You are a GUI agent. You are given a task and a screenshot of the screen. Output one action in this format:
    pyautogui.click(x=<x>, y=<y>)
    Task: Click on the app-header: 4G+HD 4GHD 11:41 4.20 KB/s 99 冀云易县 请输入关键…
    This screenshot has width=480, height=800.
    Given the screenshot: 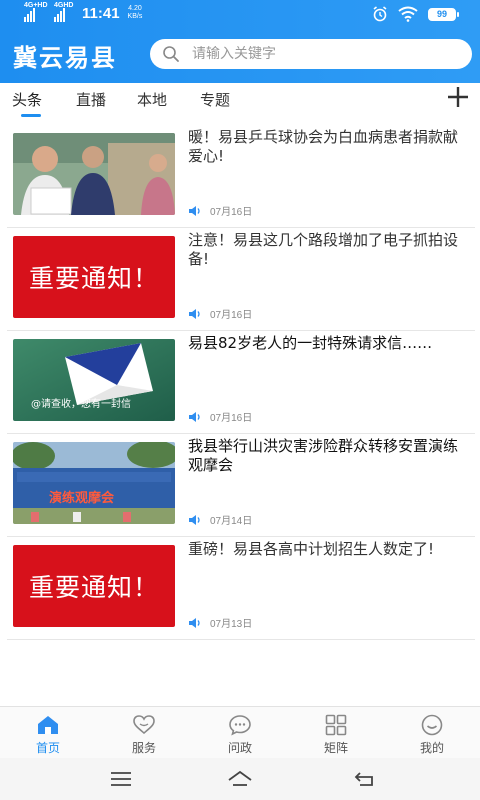 What is the action you would take?
    pyautogui.click(x=240, y=41)
    